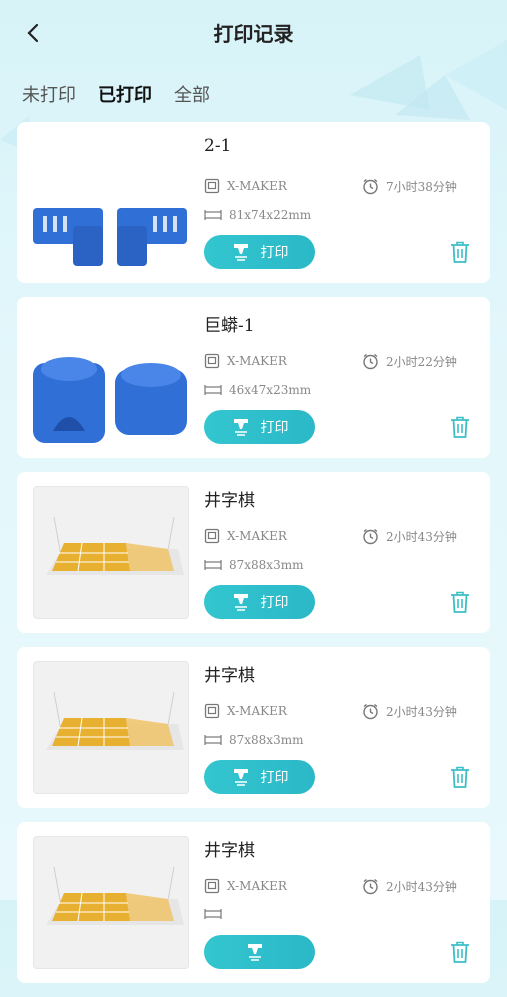  I want to click on dimensions-info: 46x47x23mm, so click(257, 390).